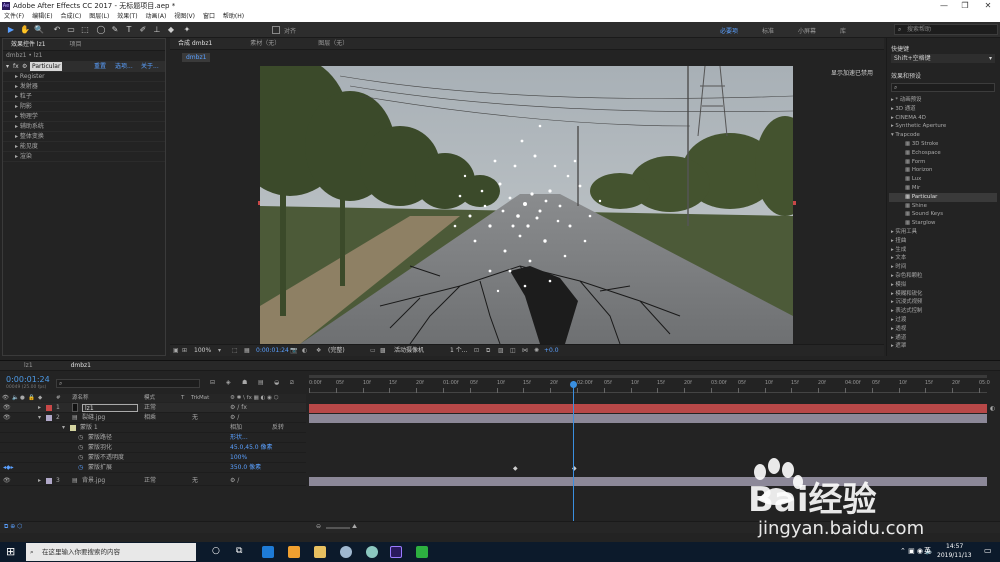 This screenshot has width=1000, height=562. Describe the element at coordinates (383, 351) in the screenshot. I see `toggle-transparency-icon: ▩` at that location.